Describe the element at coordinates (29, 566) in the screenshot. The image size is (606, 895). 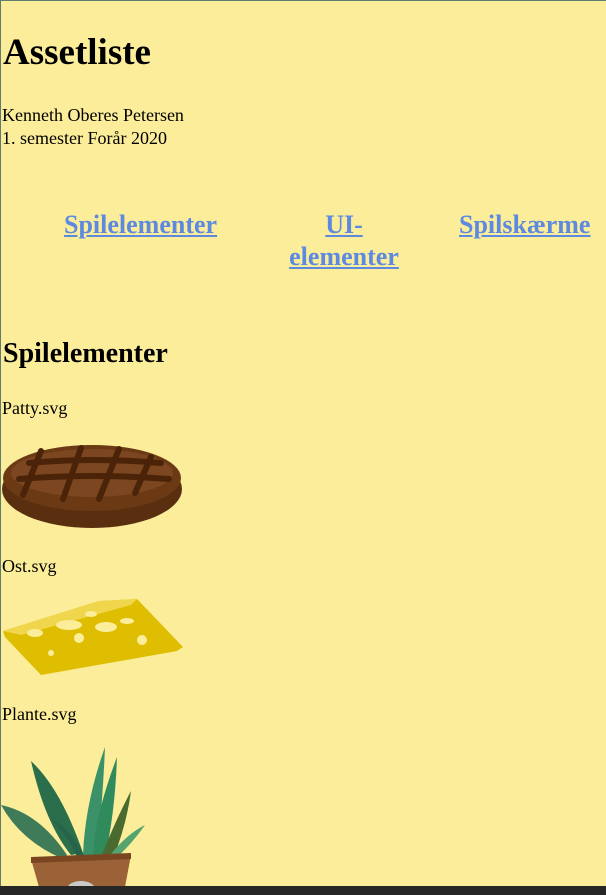
I see `asset-name-ost: Ost.svg` at that location.